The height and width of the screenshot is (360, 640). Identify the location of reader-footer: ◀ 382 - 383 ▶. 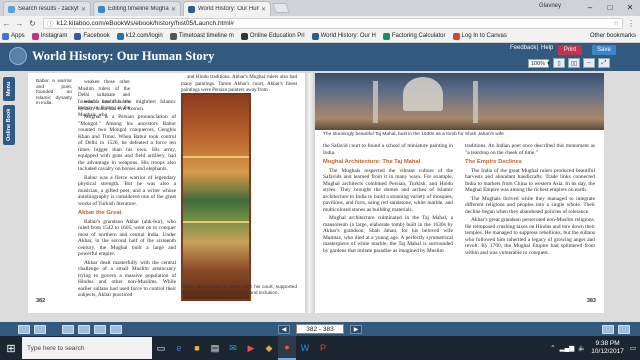
(320, 329).